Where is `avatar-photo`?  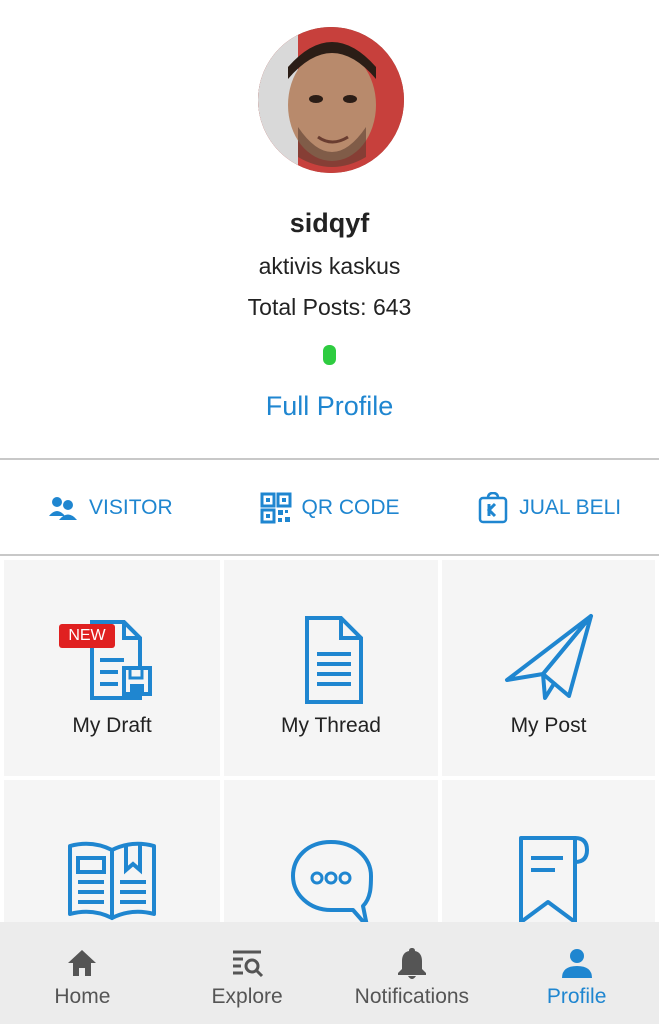
avatar-photo is located at coordinates (331, 100).